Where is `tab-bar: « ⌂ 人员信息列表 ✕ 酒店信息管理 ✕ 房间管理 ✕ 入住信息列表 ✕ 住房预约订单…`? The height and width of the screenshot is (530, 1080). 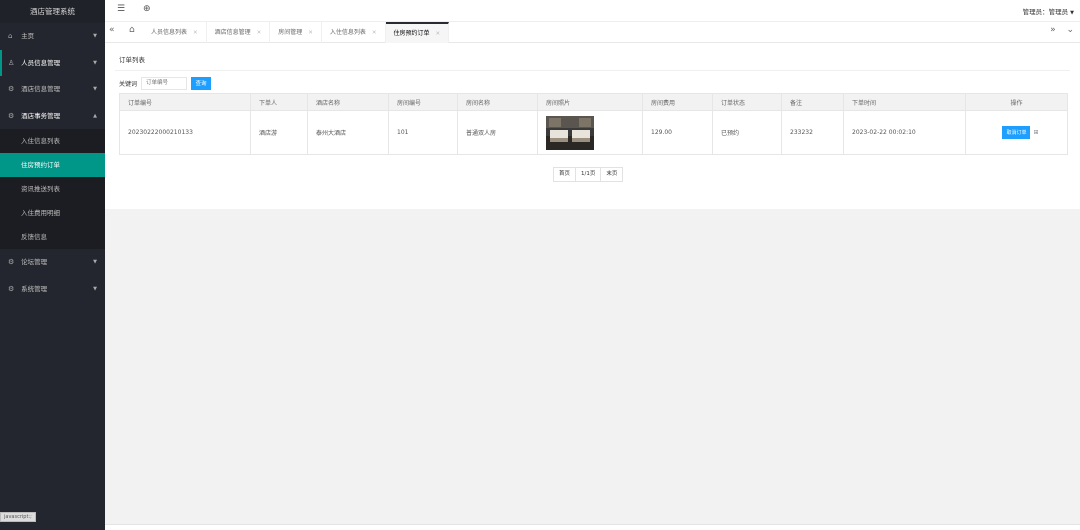 tab-bar: « ⌂ 人员信息列表 ✕ 酒店信息管理 ✕ 房间管理 ✕ 入住信息列表 ✕ 住房预约订单… is located at coordinates (592, 32).